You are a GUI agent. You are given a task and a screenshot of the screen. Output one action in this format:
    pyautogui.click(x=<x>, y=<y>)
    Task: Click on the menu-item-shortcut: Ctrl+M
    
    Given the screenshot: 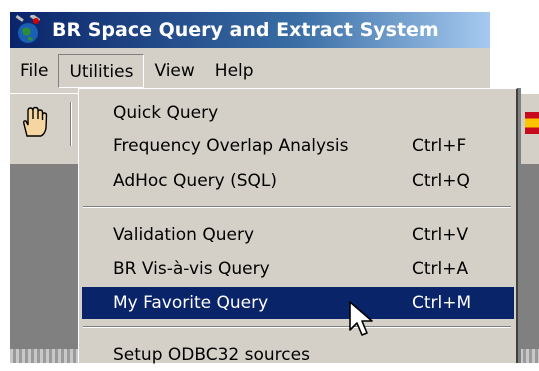 What is the action you would take?
    pyautogui.click(x=442, y=303)
    